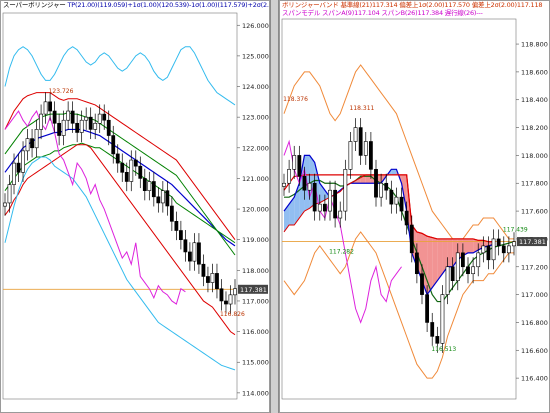 Image resolution: width=550 pixels, height=413 pixels. Describe the element at coordinates (255, 363) in the screenshot. I see `left-y-tick-label: 115.000` at that location.